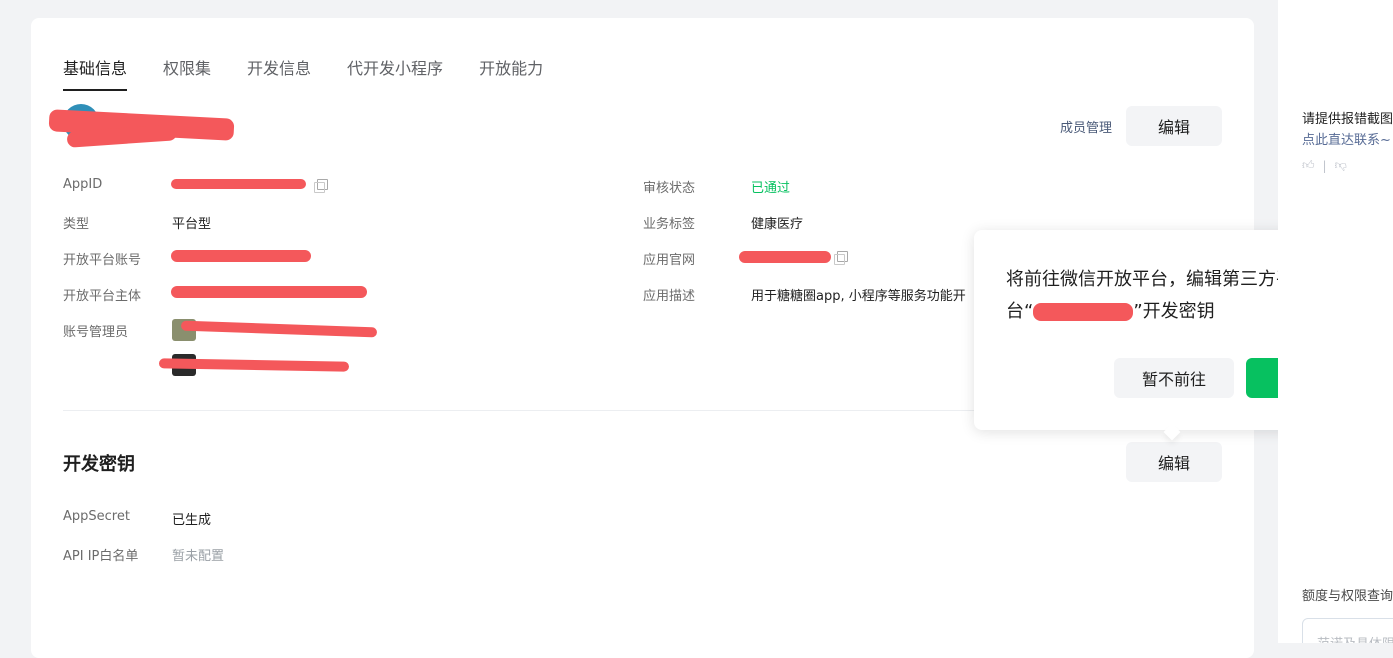  What do you see at coordinates (1150, 279) in the screenshot?
I see `popover-line1: 将前往微信开放平台，编辑第三方平` at bounding box center [1150, 279].